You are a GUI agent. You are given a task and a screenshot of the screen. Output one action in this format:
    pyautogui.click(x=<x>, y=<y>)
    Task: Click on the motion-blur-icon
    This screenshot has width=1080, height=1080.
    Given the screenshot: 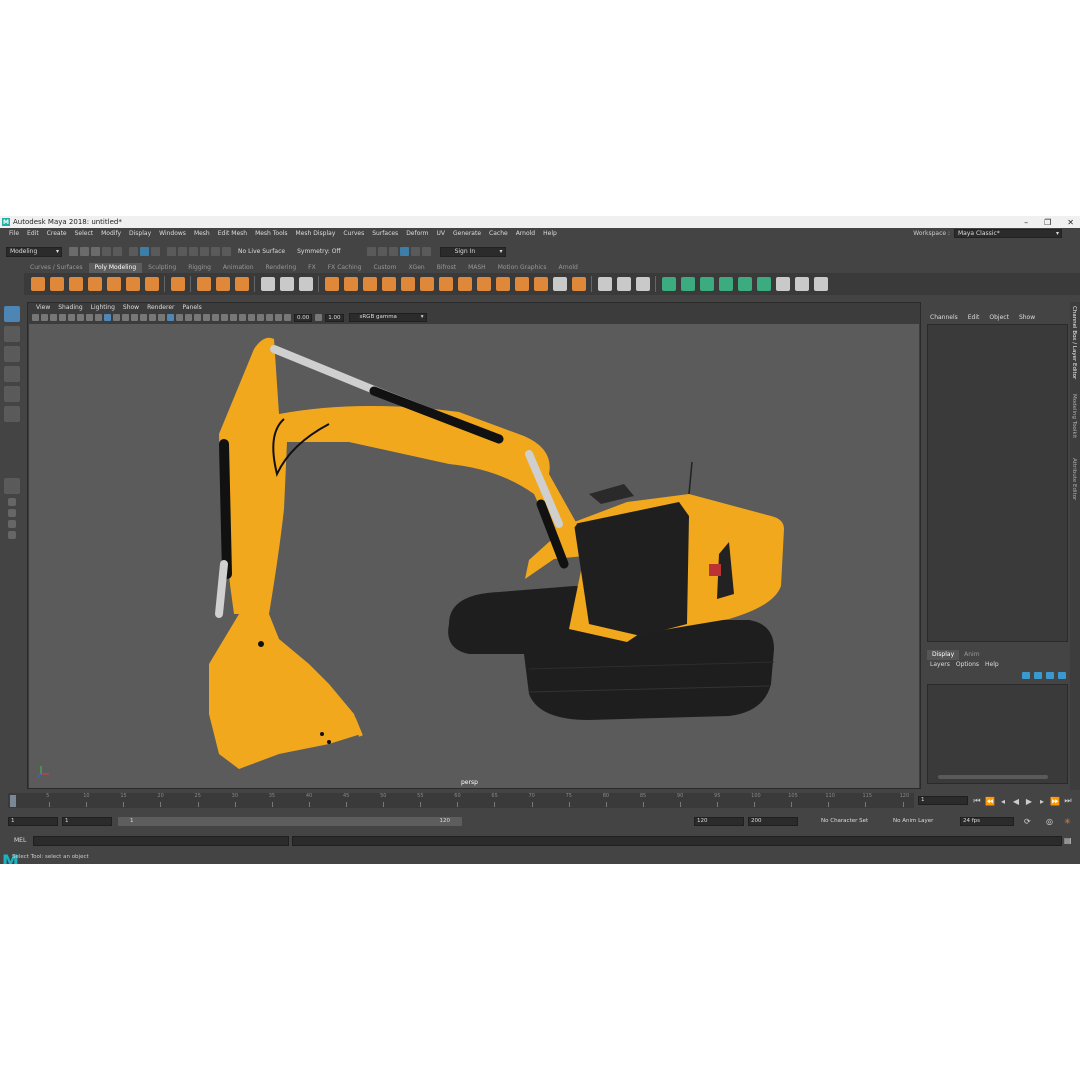 What is the action you would take?
    pyautogui.click(x=251, y=317)
    